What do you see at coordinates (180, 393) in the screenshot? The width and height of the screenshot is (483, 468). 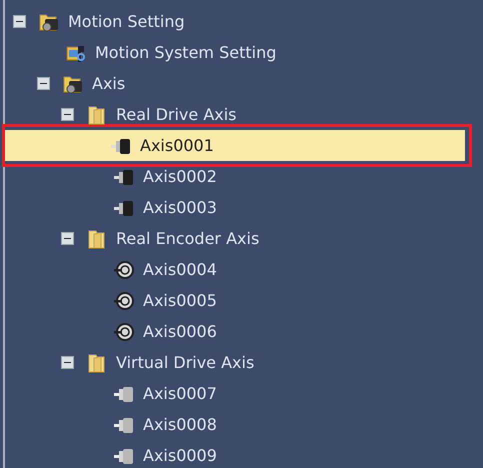 I see `item-label: Axis0007` at bounding box center [180, 393].